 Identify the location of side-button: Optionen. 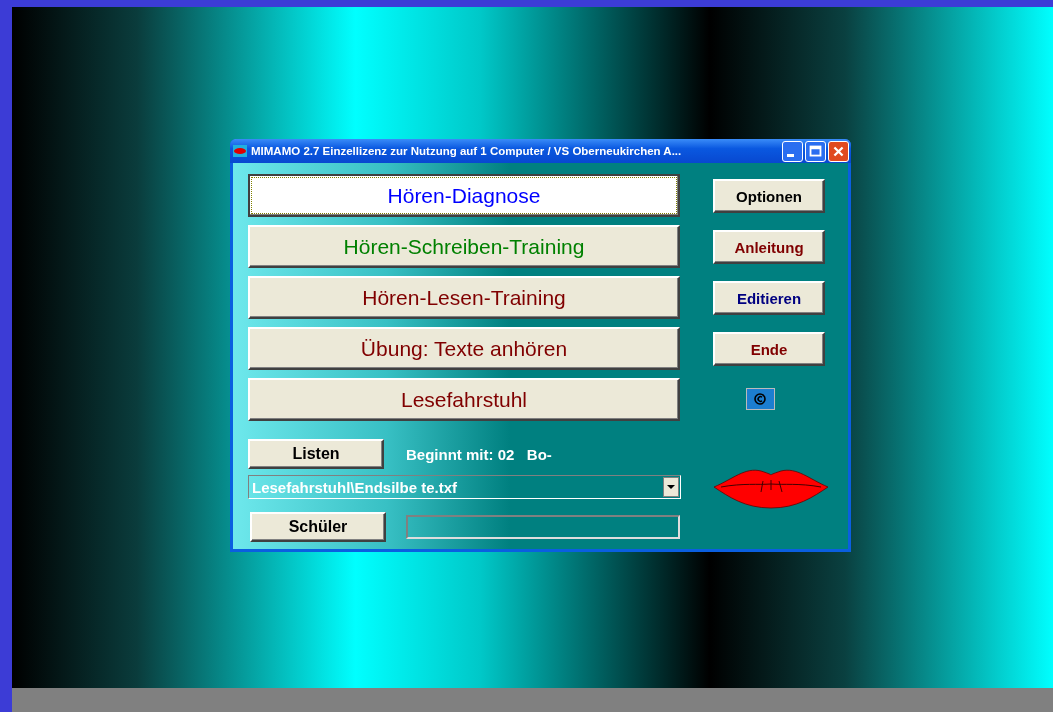
(769, 196).